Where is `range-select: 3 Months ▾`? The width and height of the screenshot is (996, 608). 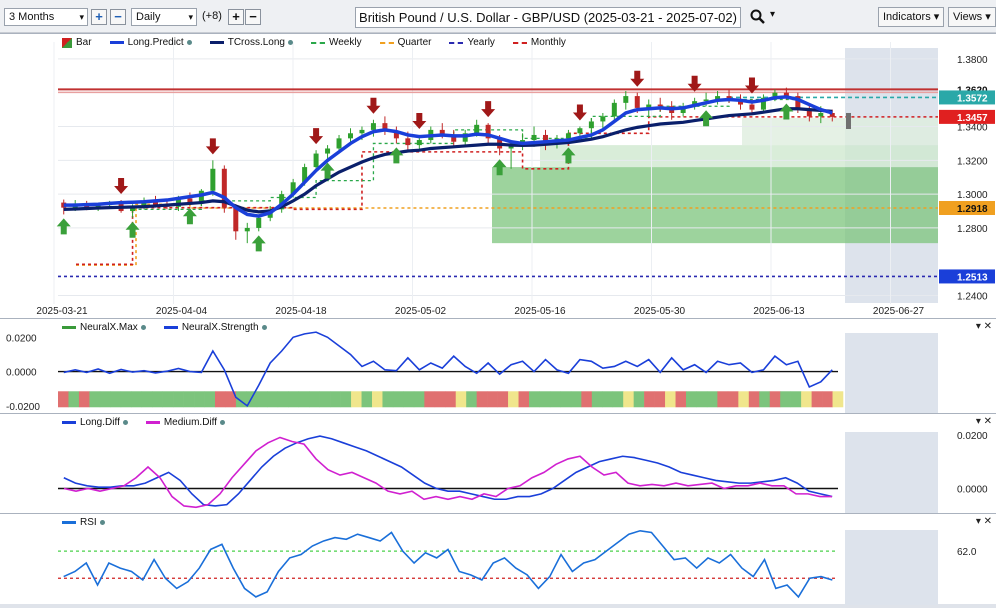
range-select: 3 Months ▾ is located at coordinates (46, 17).